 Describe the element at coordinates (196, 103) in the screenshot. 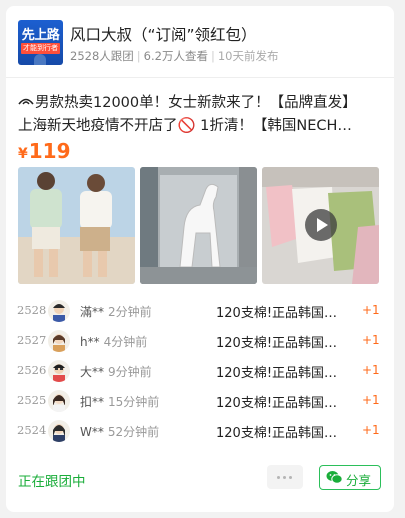

I see `description-text-1: 男款热卖12000单！女士新款来了！【品牌直发】` at that location.